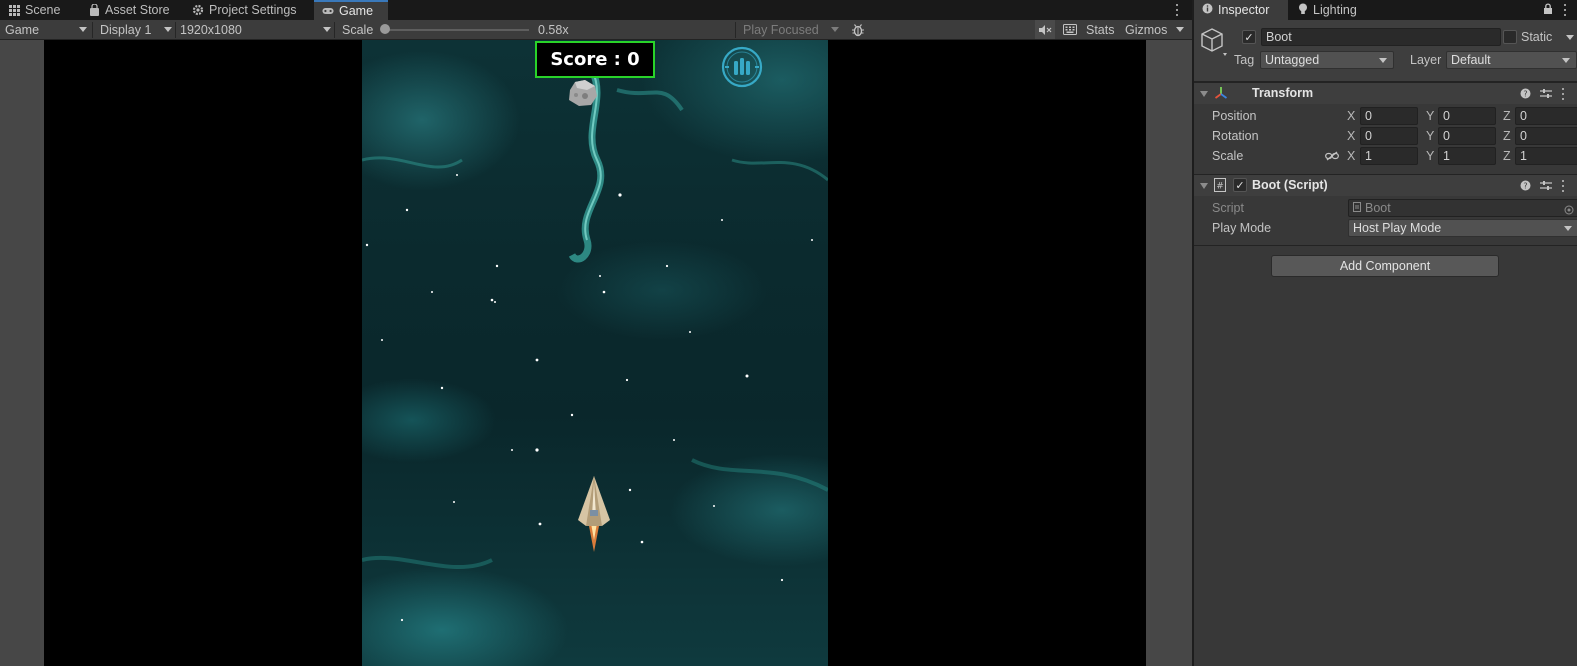 The width and height of the screenshot is (1577, 666). I want to click on boot-script-enabled-checkbox: ✓, so click(1240, 185).